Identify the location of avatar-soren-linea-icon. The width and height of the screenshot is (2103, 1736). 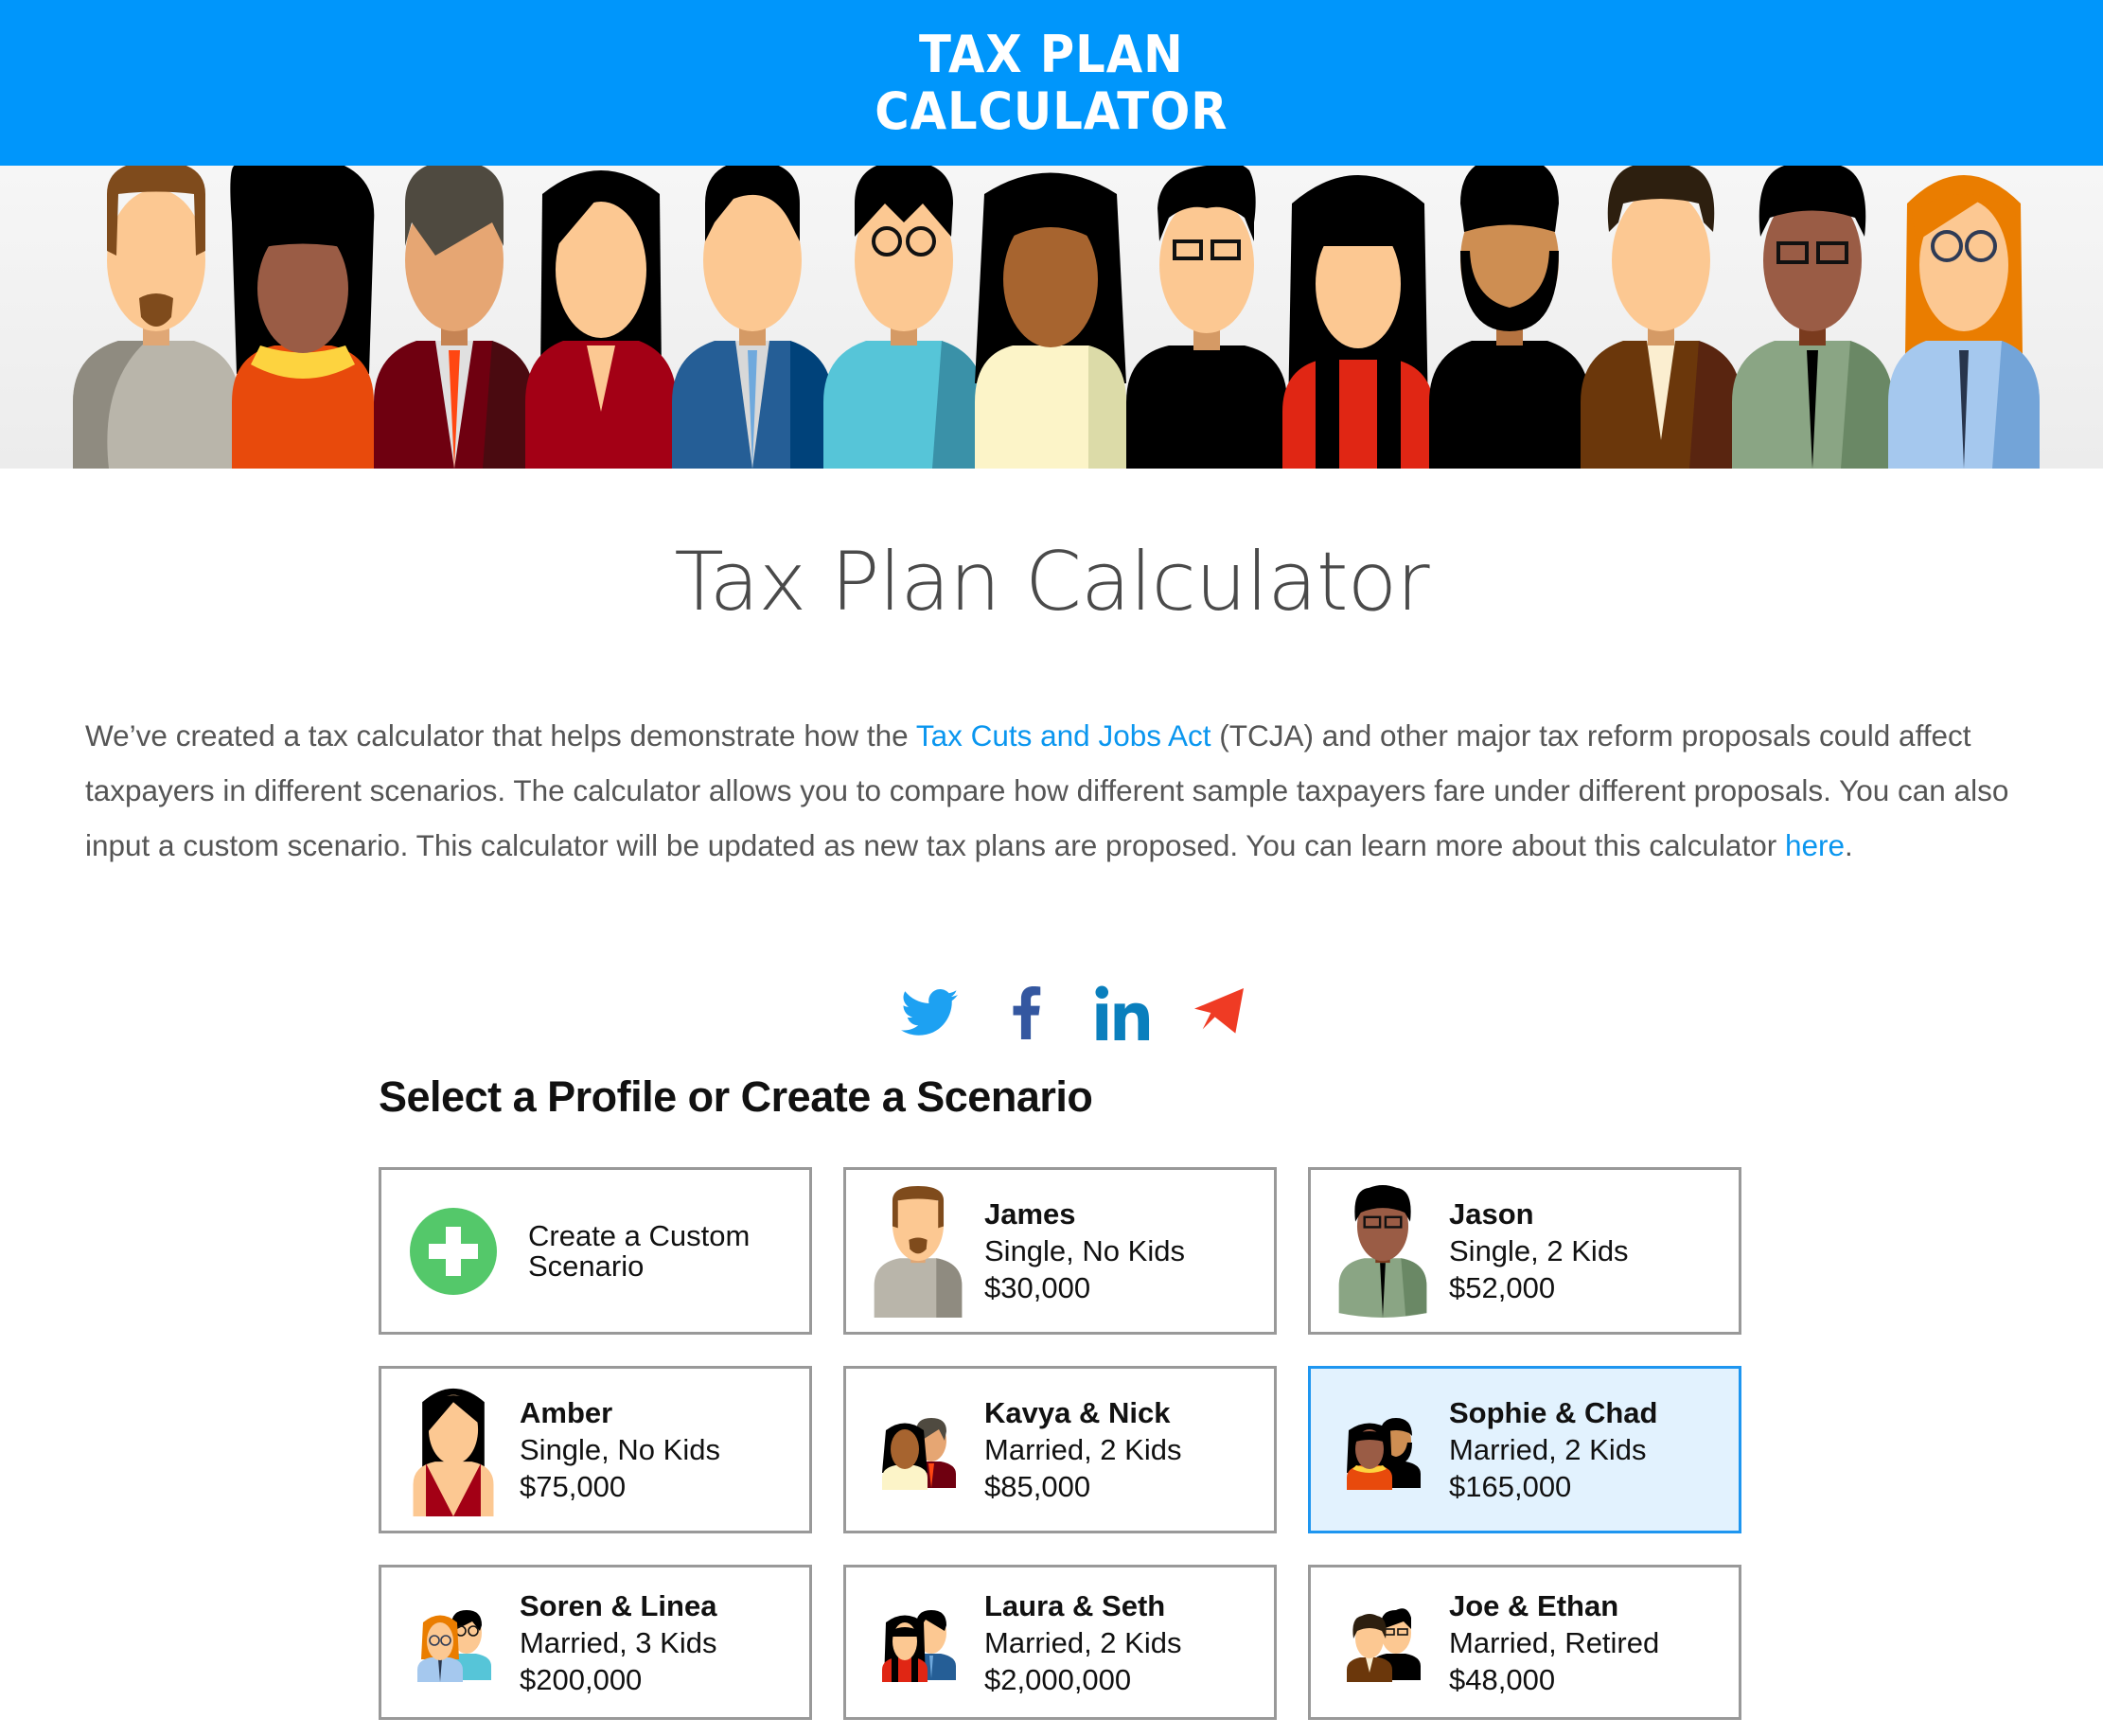
(453, 1642).